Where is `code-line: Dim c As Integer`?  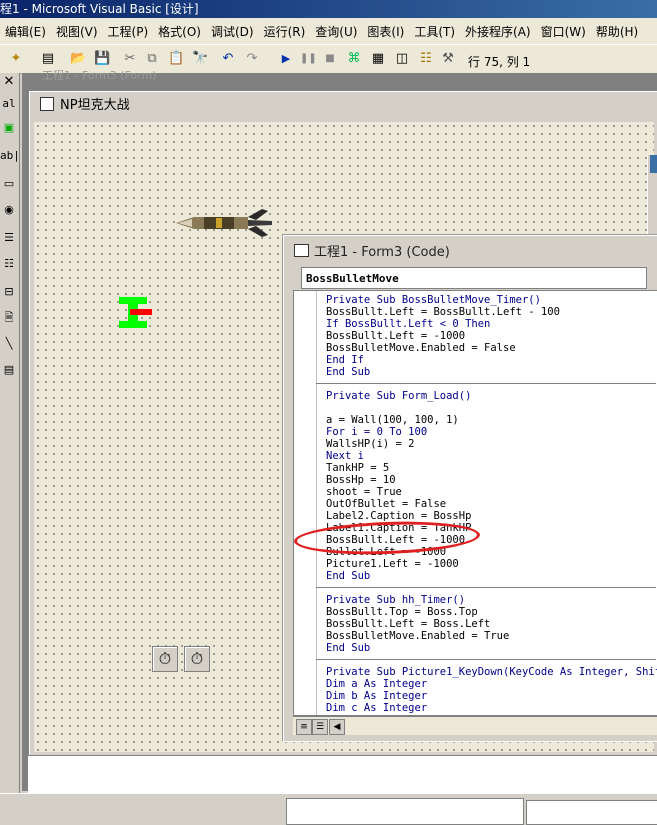
code-line: Dim c As Integer is located at coordinates (491, 708).